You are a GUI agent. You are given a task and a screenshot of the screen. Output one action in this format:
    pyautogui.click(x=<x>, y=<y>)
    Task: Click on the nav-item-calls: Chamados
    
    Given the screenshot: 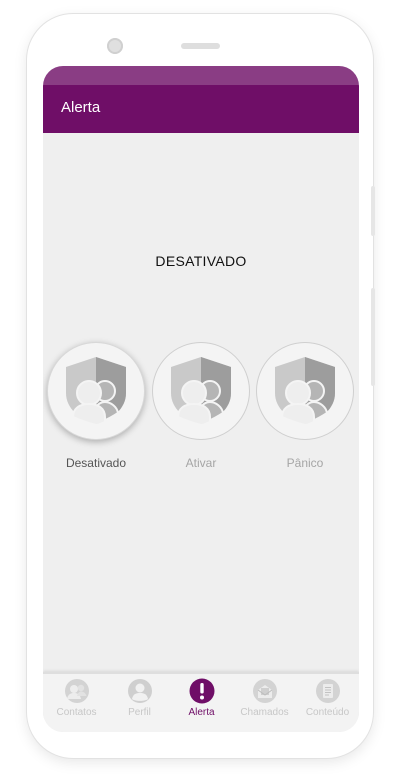 What is the action you would take?
    pyautogui.click(x=264, y=698)
    